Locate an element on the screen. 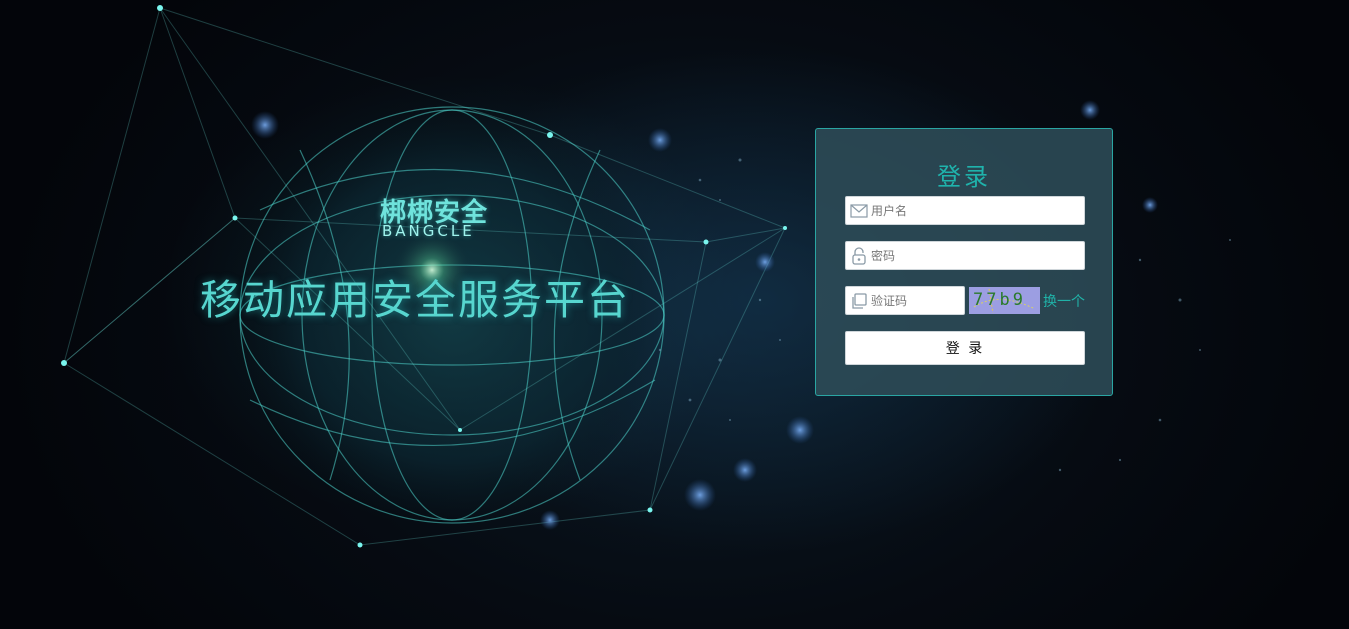 The height and width of the screenshot is (629, 1349). captcha-field is located at coordinates (905, 300).